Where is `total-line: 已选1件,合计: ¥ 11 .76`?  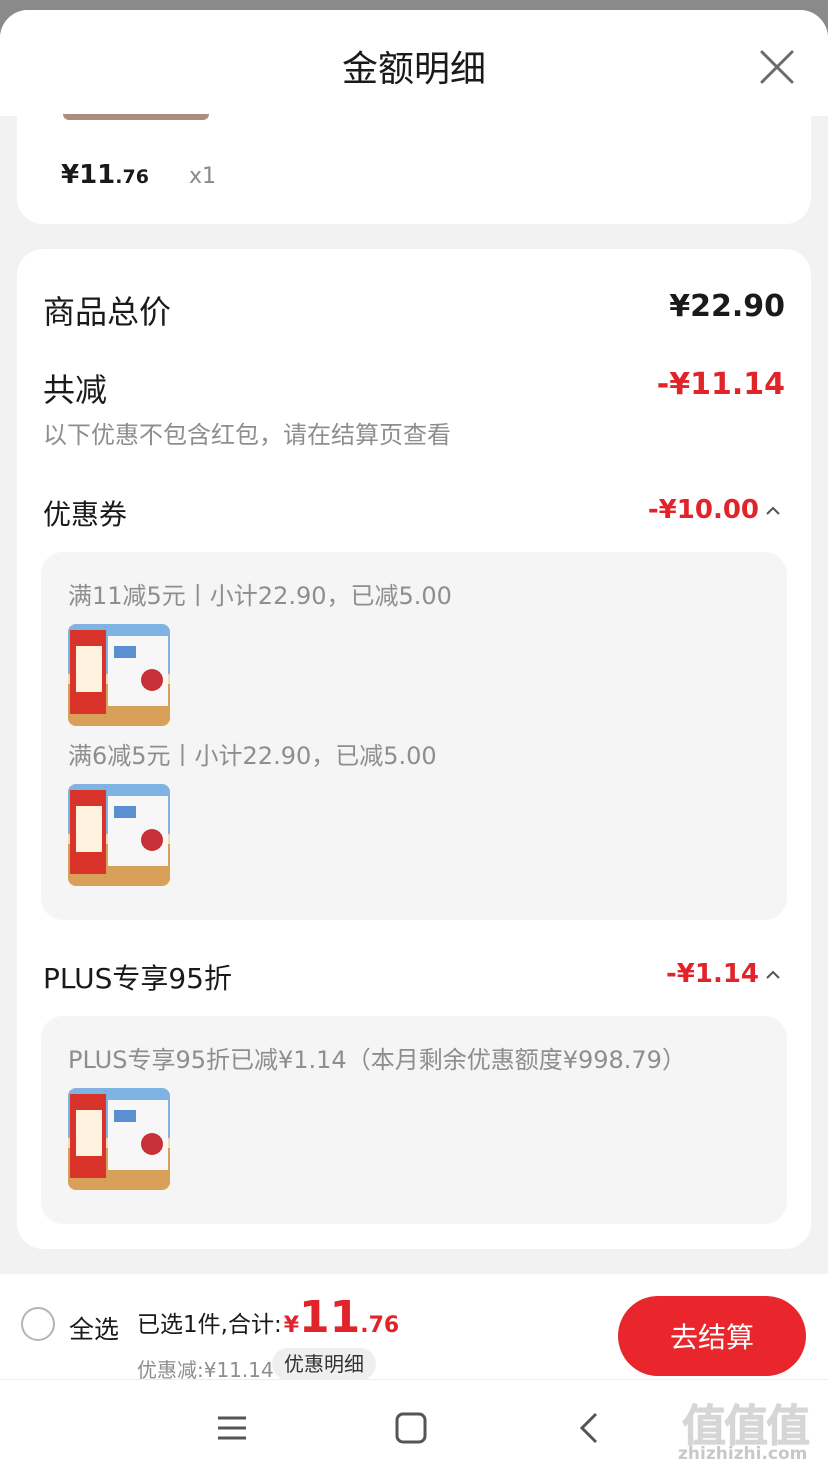
total-line: 已选1件,合计: ¥ 11 .76 is located at coordinates (268, 1318).